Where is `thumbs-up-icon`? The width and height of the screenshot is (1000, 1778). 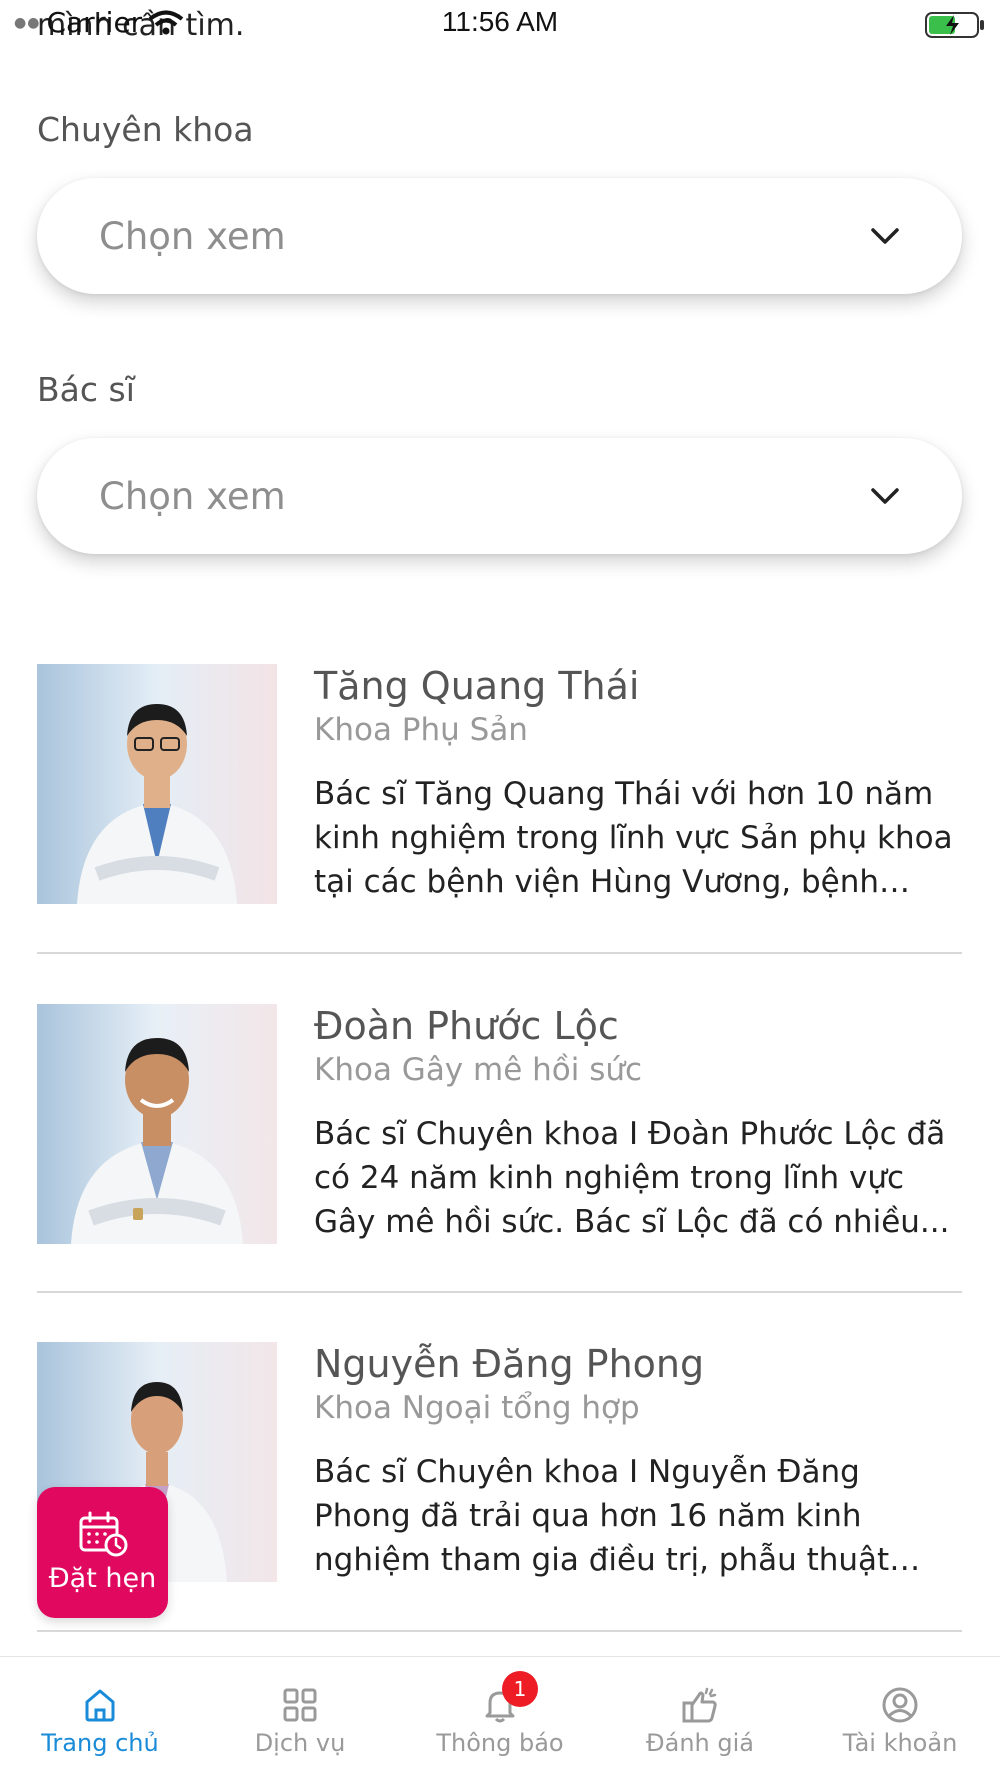 thumbs-up-icon is located at coordinates (699, 1705).